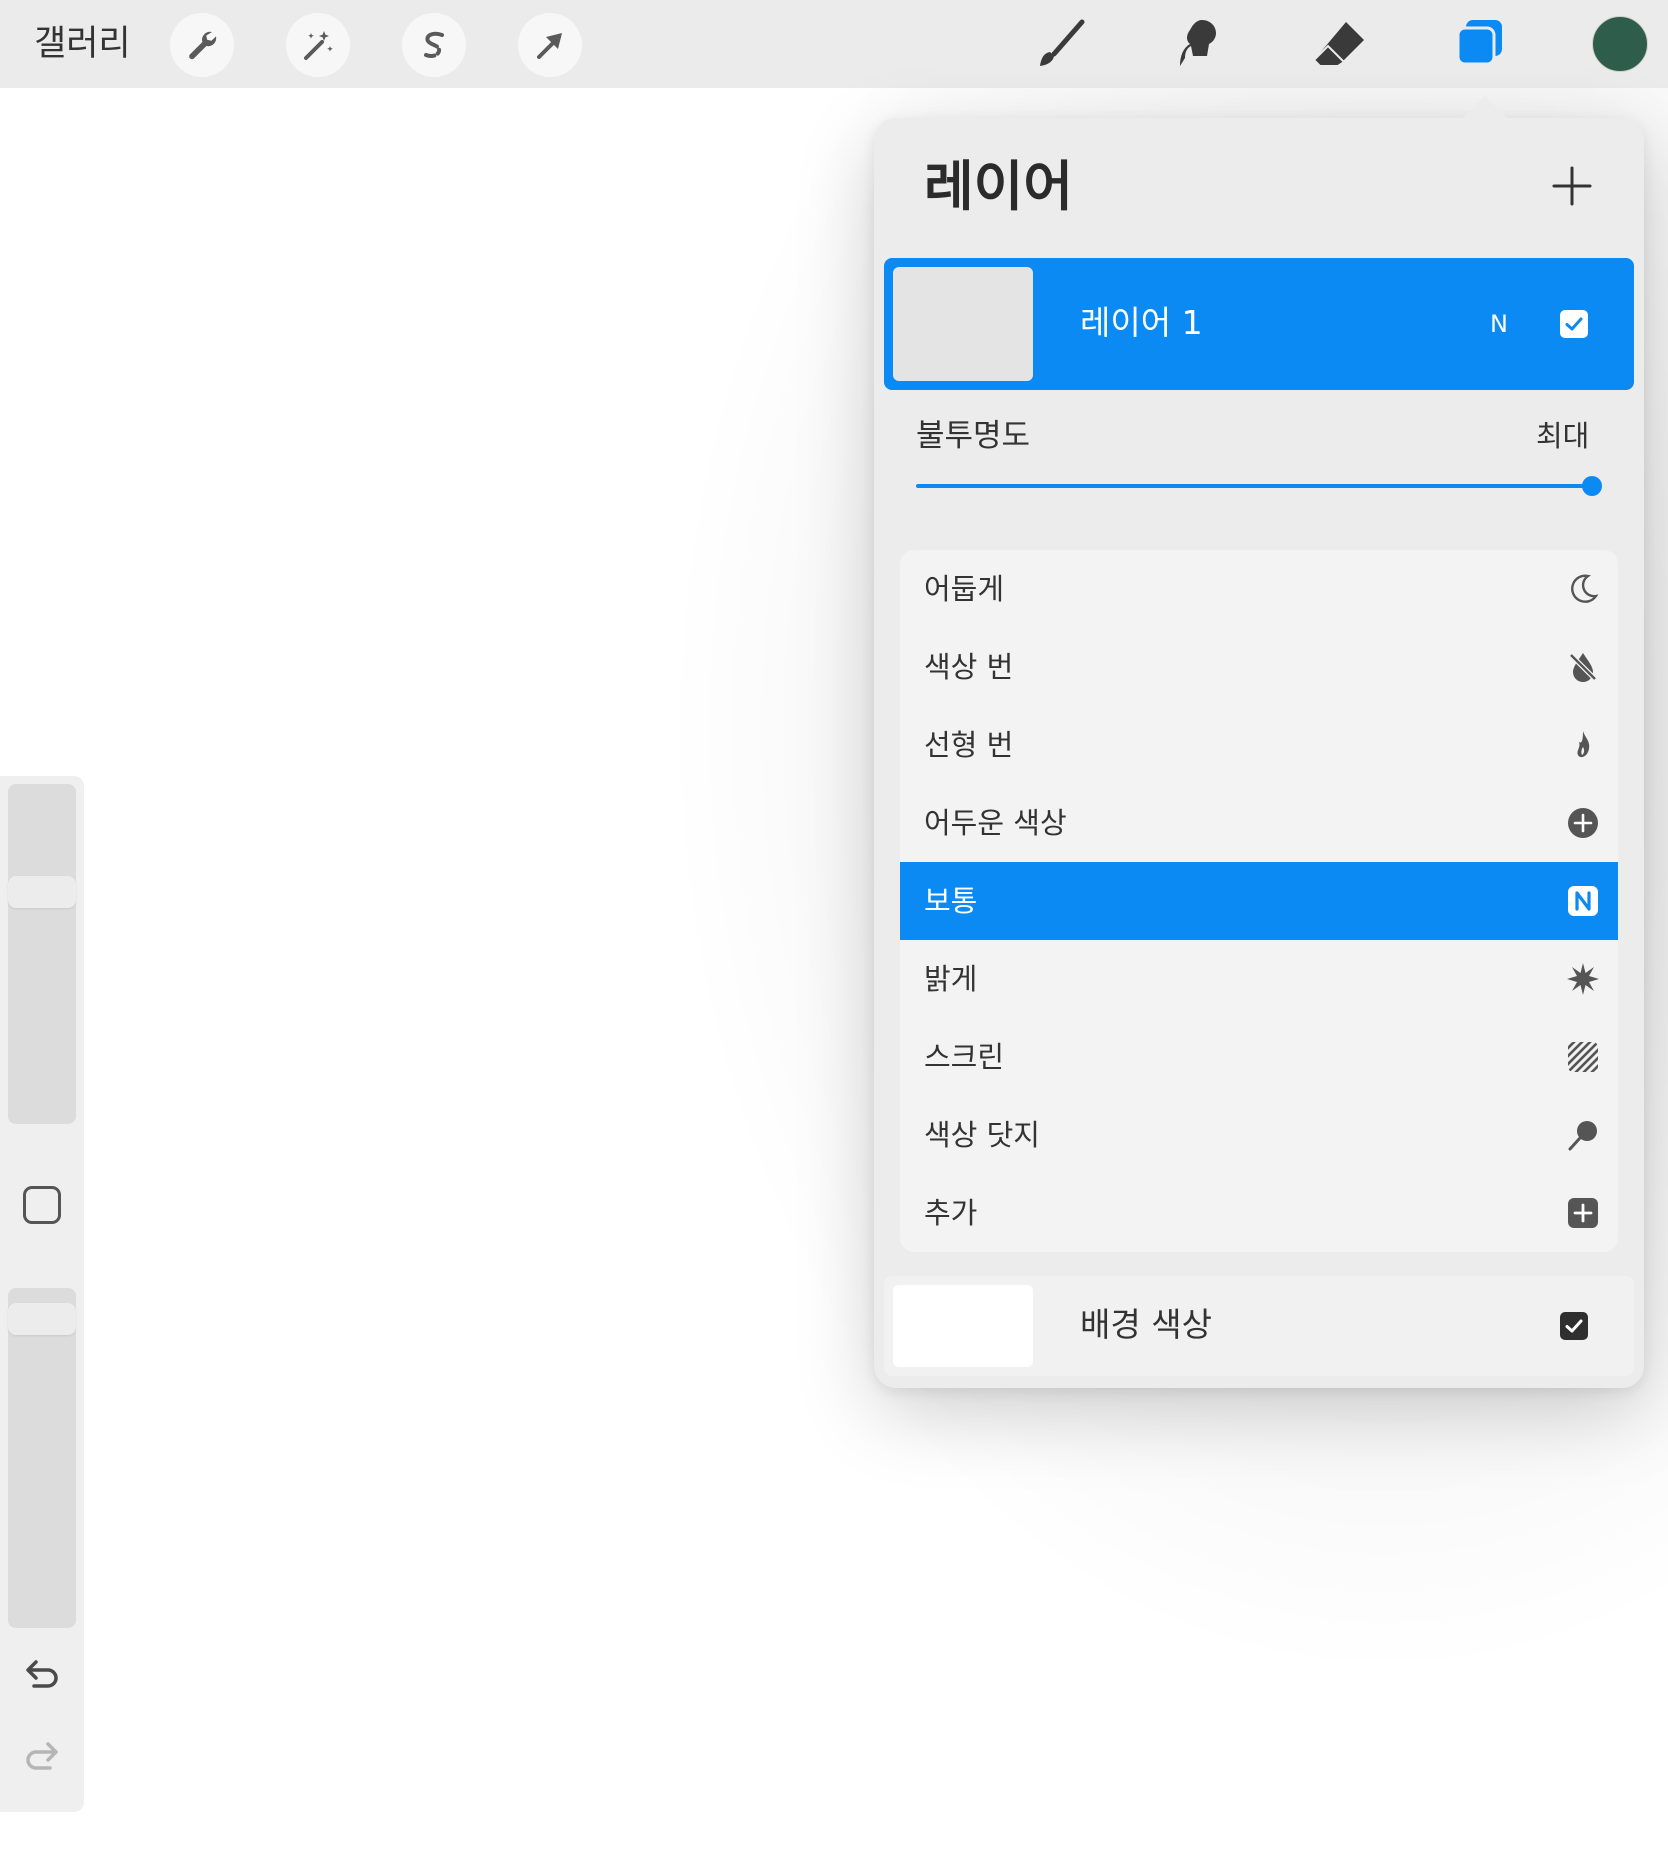 The height and width of the screenshot is (1876, 1668). What do you see at coordinates (42, 1760) in the screenshot?
I see `redo-icon` at bounding box center [42, 1760].